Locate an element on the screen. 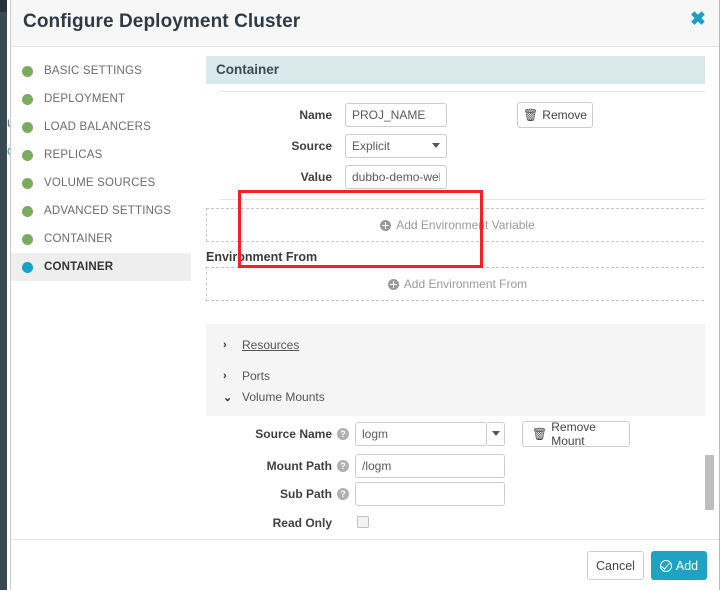 The height and width of the screenshot is (590, 727). add-environment-from-button: Add Environment From is located at coordinates (457, 284).